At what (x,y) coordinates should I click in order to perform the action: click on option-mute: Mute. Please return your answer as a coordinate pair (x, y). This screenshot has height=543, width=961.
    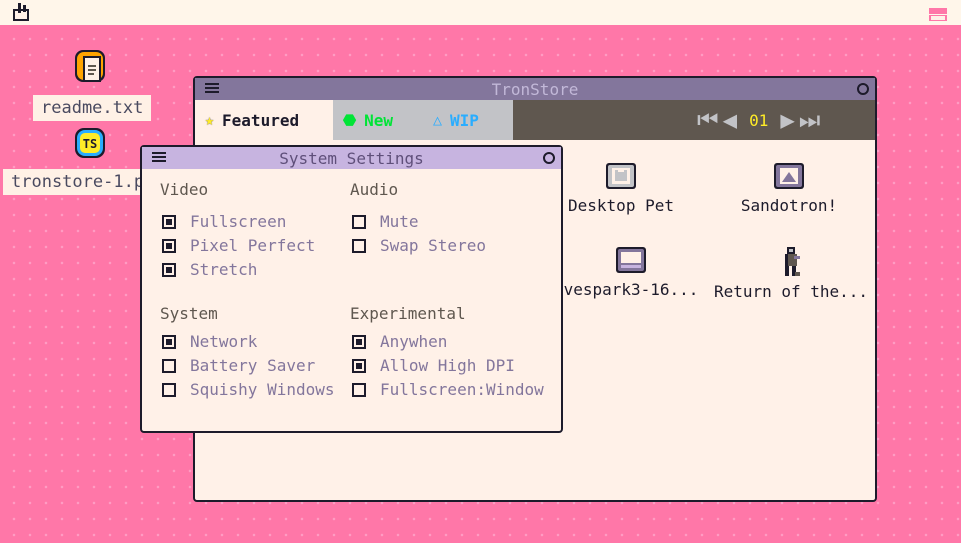
    Looking at the image, I should click on (385, 221).